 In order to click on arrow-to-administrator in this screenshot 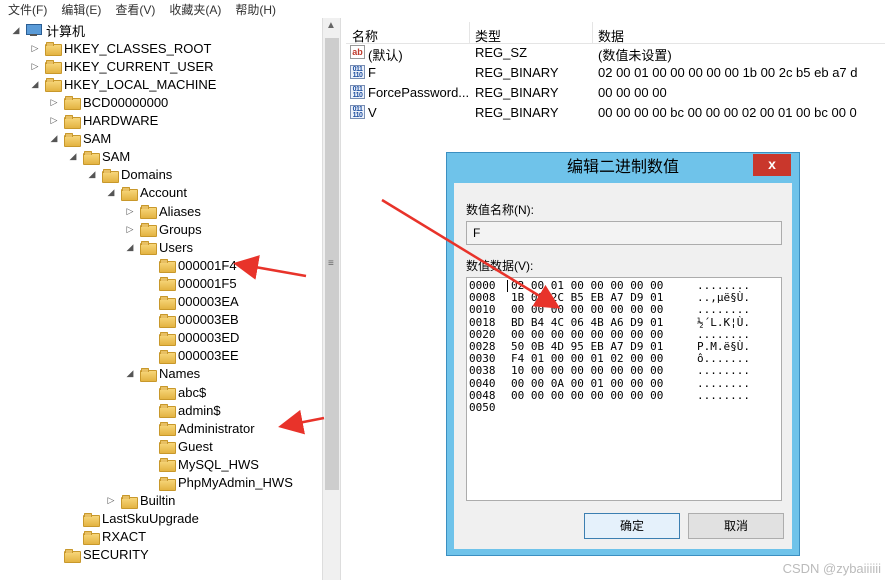, I will do `click(301, 422)`.